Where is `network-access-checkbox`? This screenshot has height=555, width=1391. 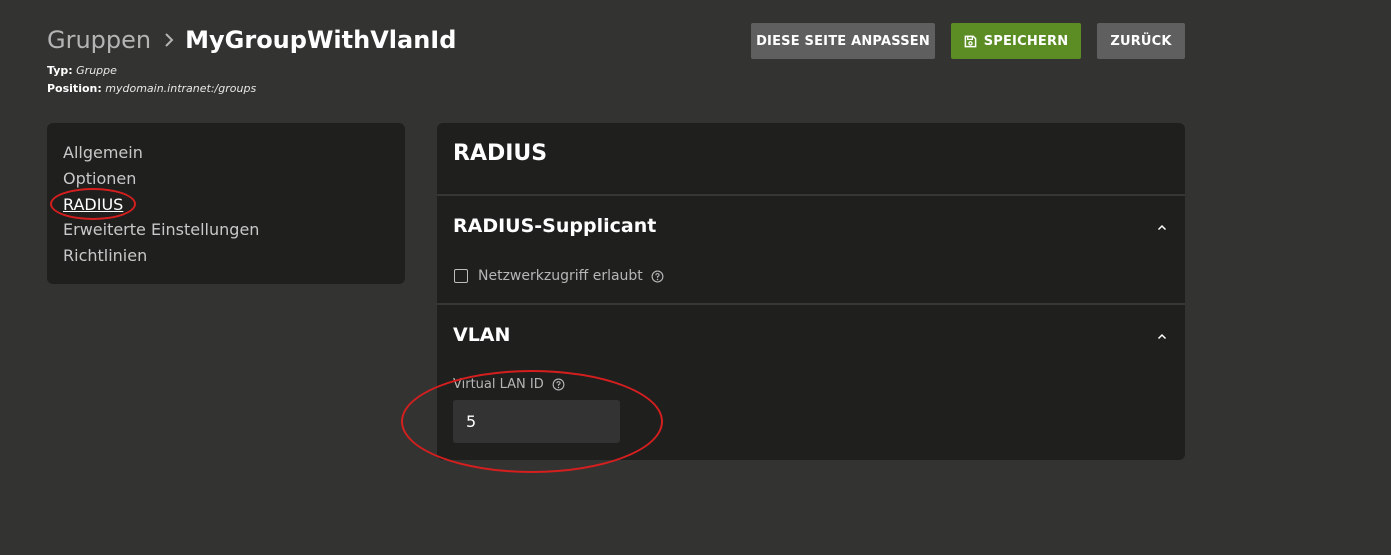 network-access-checkbox is located at coordinates (461, 276).